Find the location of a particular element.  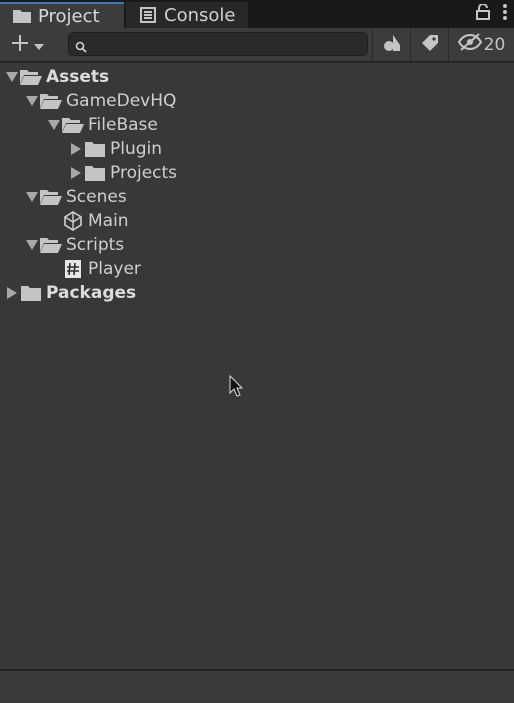

tab-project: Project is located at coordinates (62, 15).